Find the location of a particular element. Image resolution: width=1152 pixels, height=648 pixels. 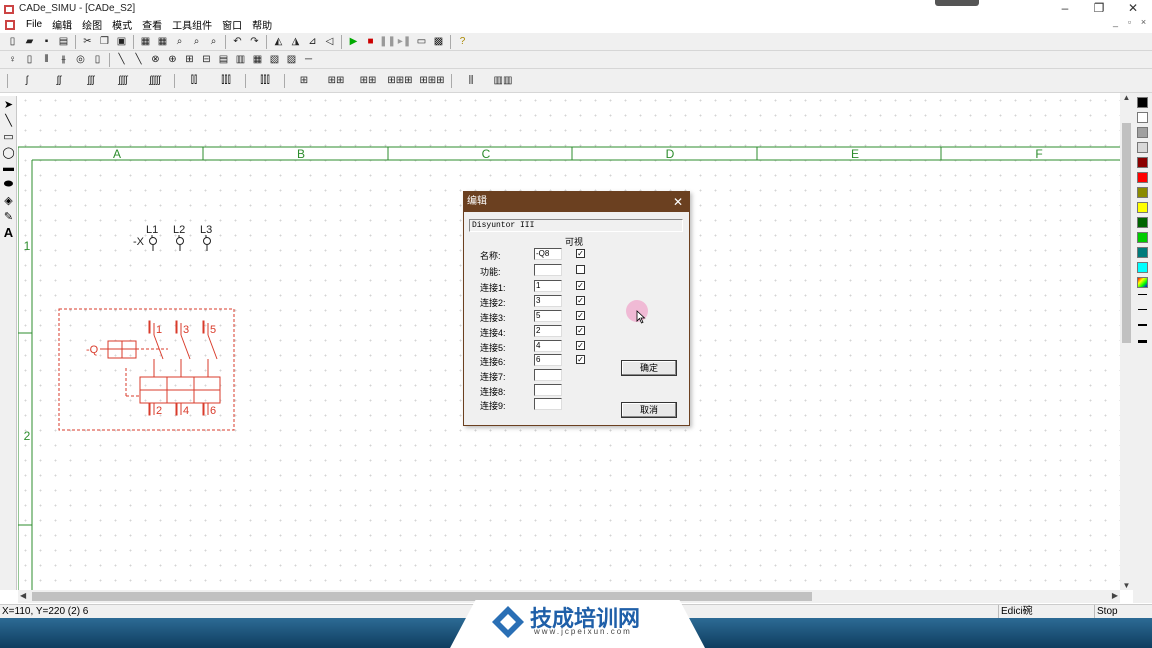

color-swatch-gray is located at coordinates (1142, 132).